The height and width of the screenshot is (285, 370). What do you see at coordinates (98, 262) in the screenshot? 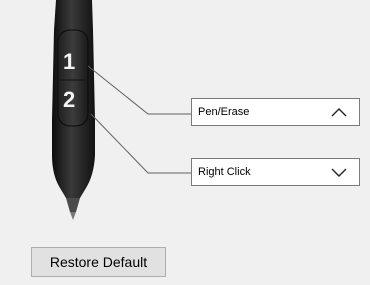
I see `restore-default-button: Restore Default` at bounding box center [98, 262].